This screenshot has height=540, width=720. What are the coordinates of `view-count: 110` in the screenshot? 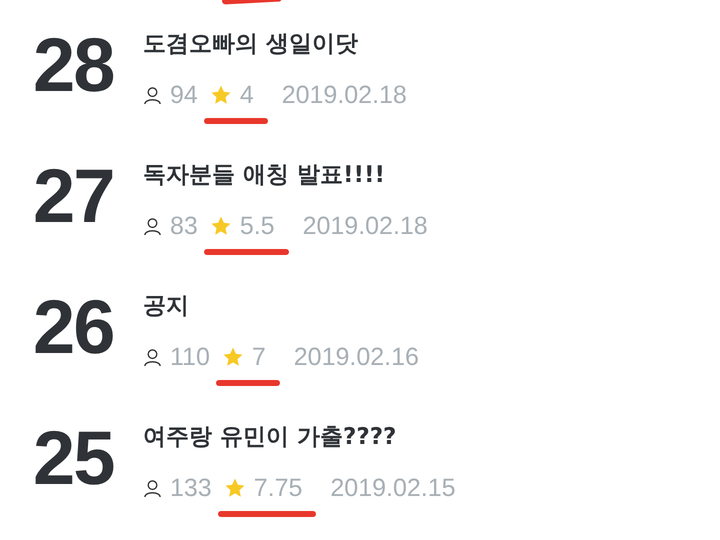 It's located at (190, 357).